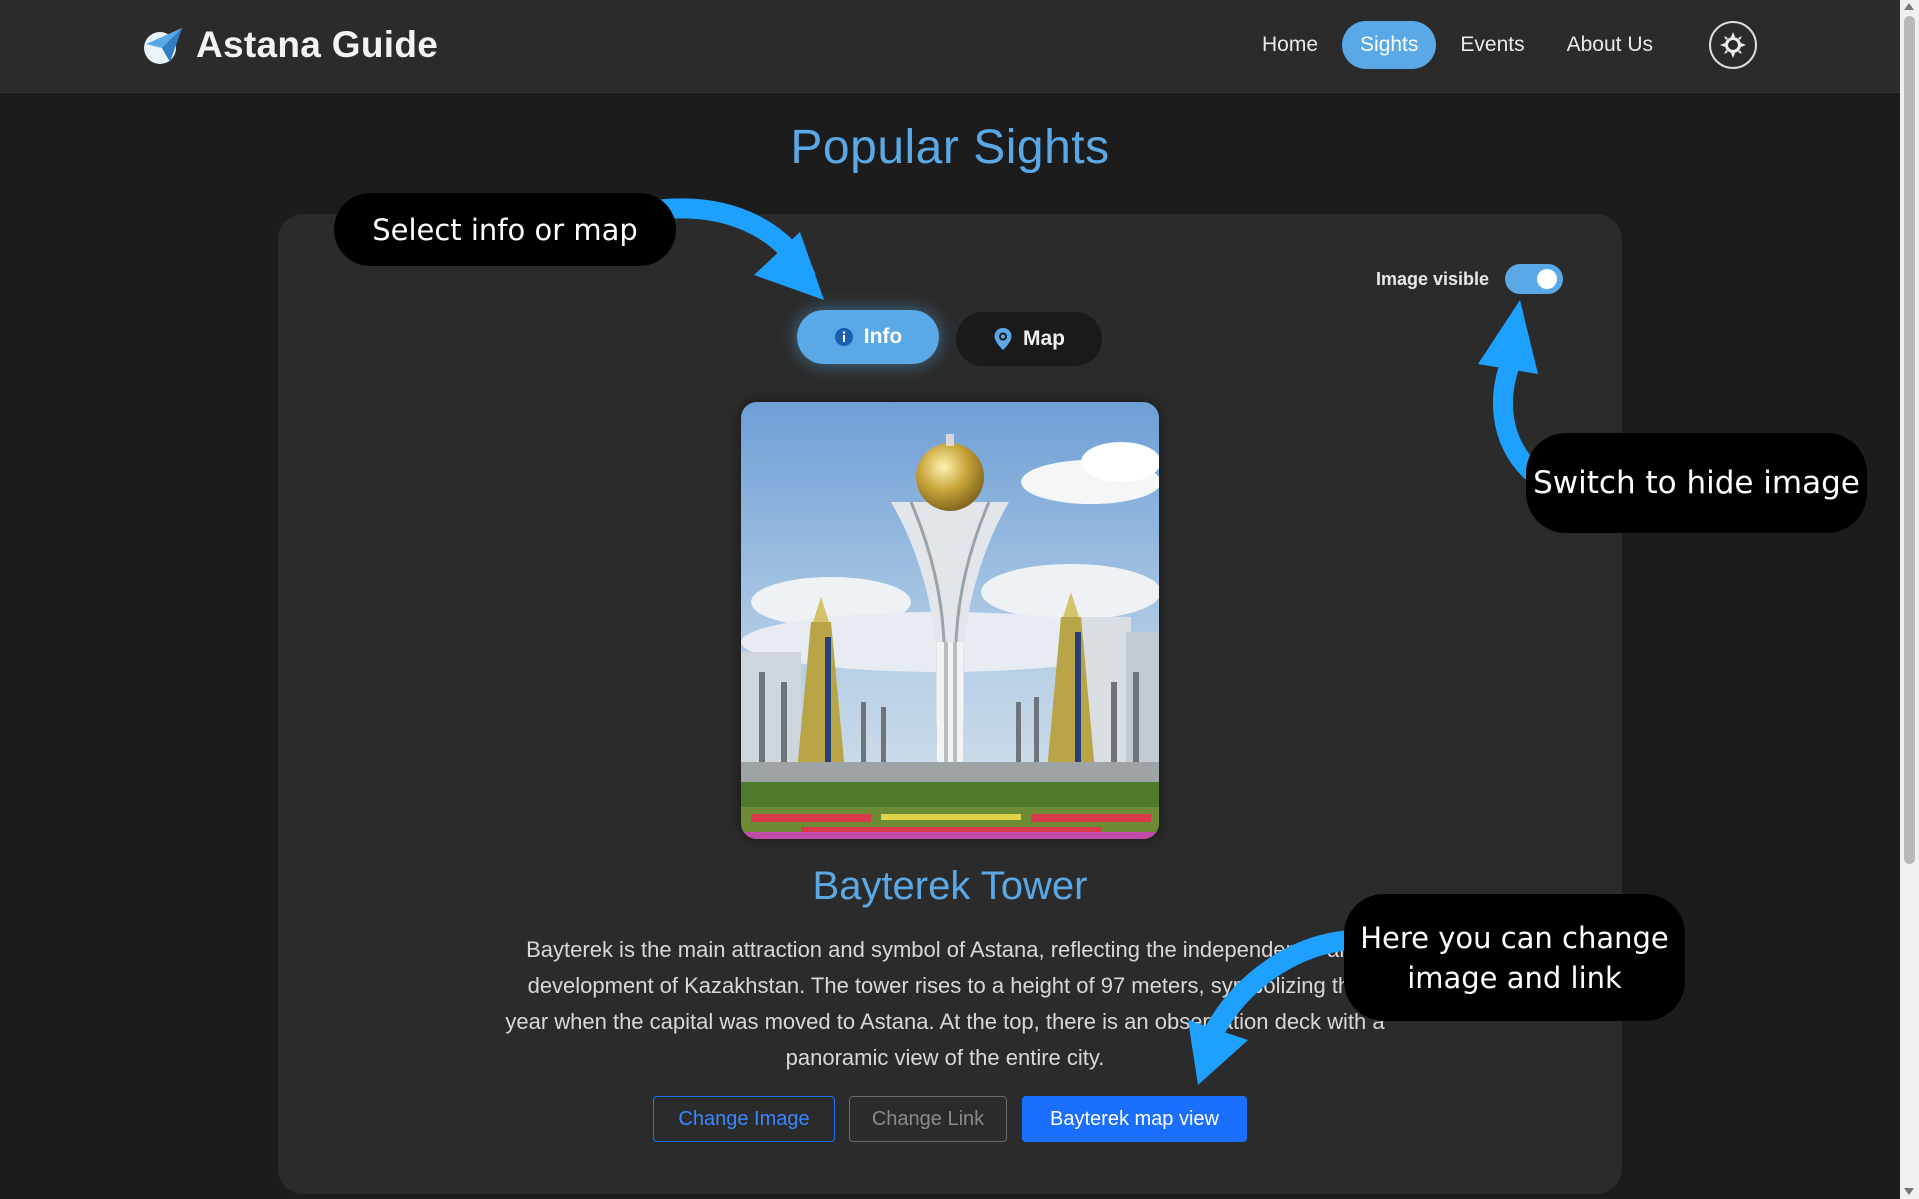 This screenshot has width=1919, height=1199. Describe the element at coordinates (1909, 1191) in the screenshot. I see `scroll-down-icon` at that location.